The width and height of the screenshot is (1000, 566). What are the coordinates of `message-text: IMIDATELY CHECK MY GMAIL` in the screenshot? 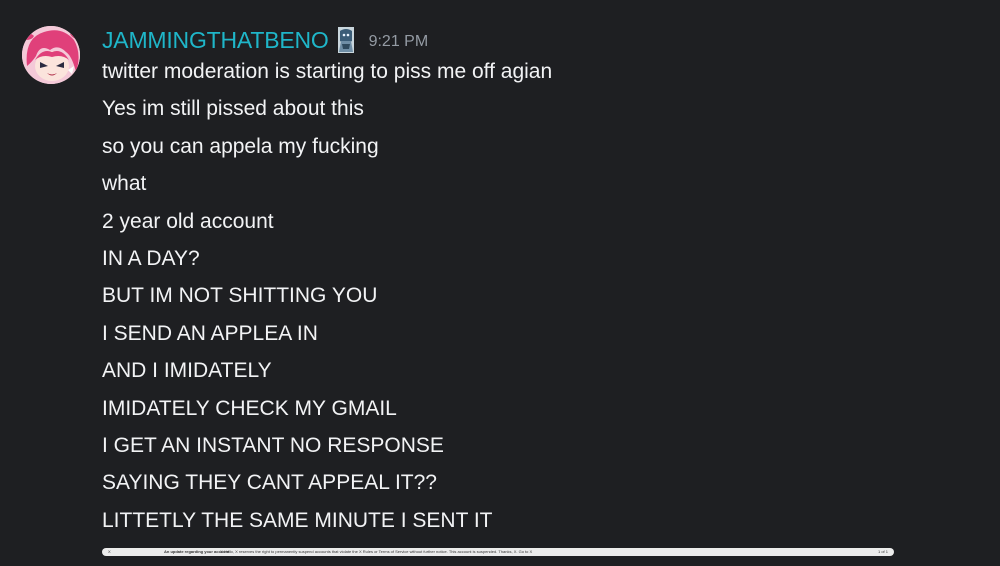 It's located at (327, 408).